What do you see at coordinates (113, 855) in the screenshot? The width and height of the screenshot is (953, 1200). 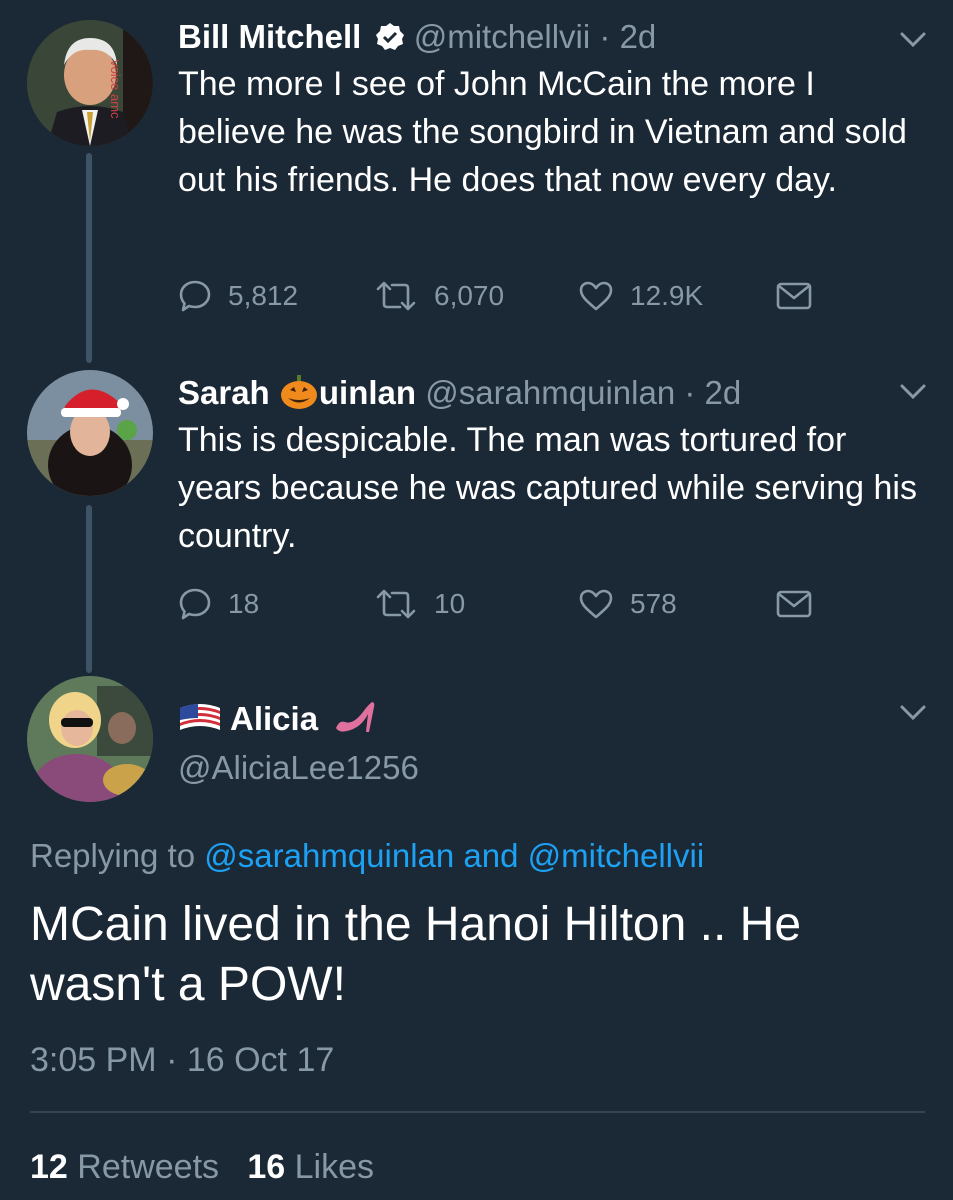 I see `replying-to-label: Replying to` at bounding box center [113, 855].